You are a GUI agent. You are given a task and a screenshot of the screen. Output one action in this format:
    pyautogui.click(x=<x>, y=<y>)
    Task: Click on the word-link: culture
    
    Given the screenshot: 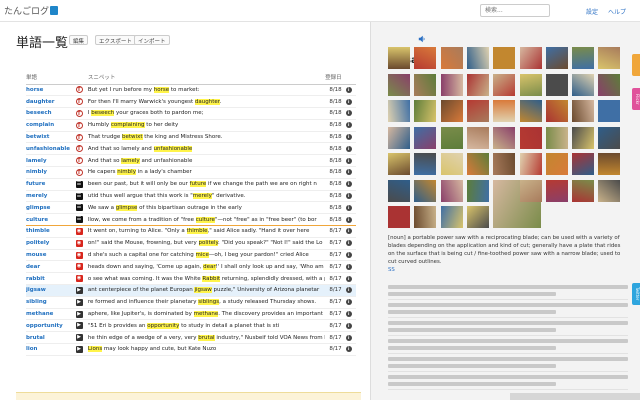 What is the action you would take?
    pyautogui.click(x=51, y=220)
    